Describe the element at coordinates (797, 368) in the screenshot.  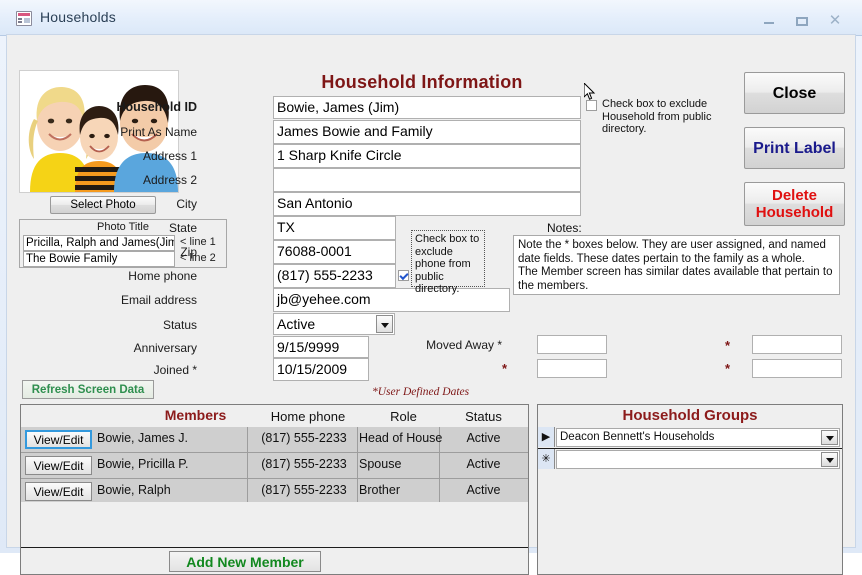
I see `user-date-4-input` at that location.